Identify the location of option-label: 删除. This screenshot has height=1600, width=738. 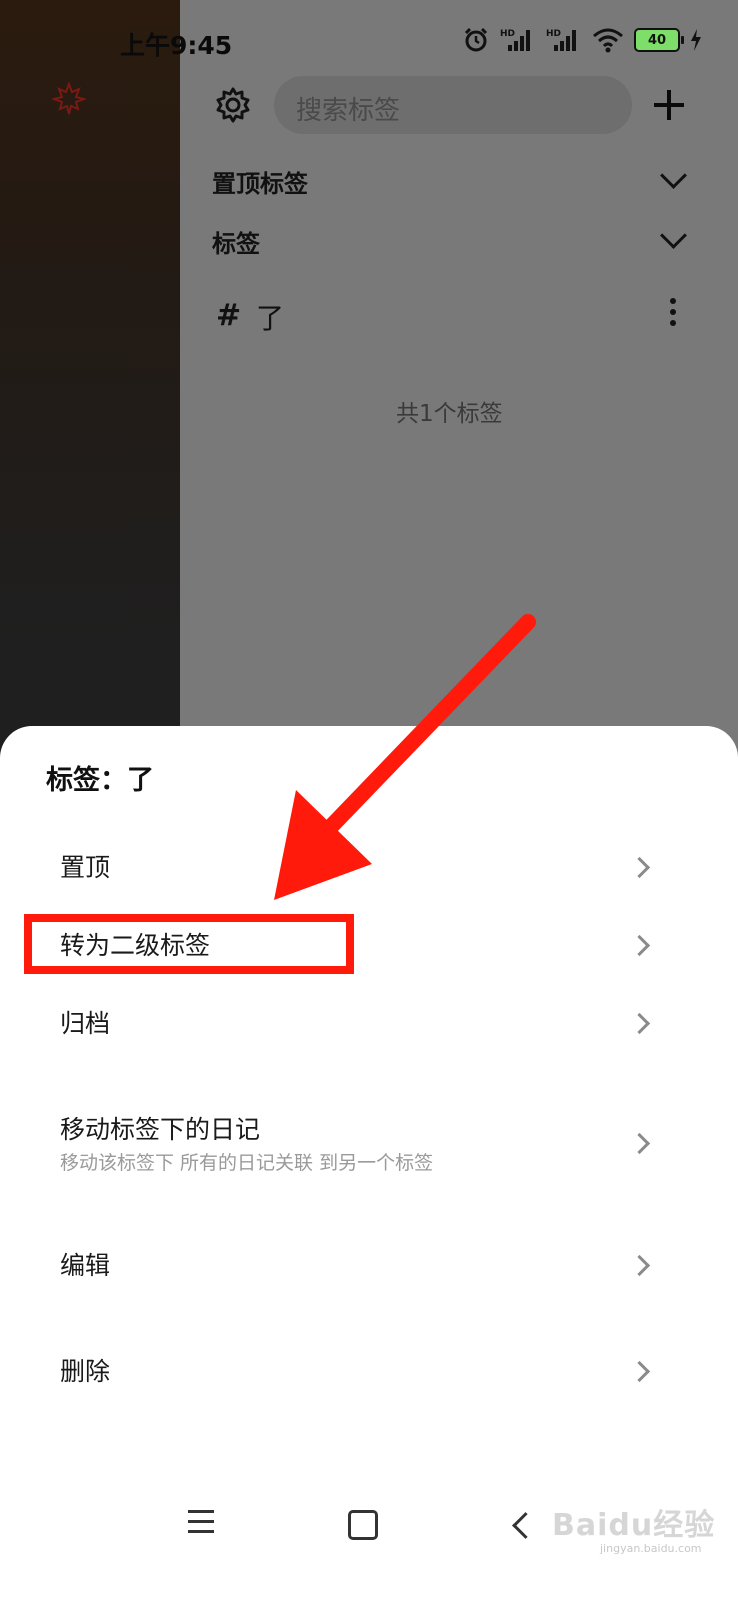
(85, 1371).